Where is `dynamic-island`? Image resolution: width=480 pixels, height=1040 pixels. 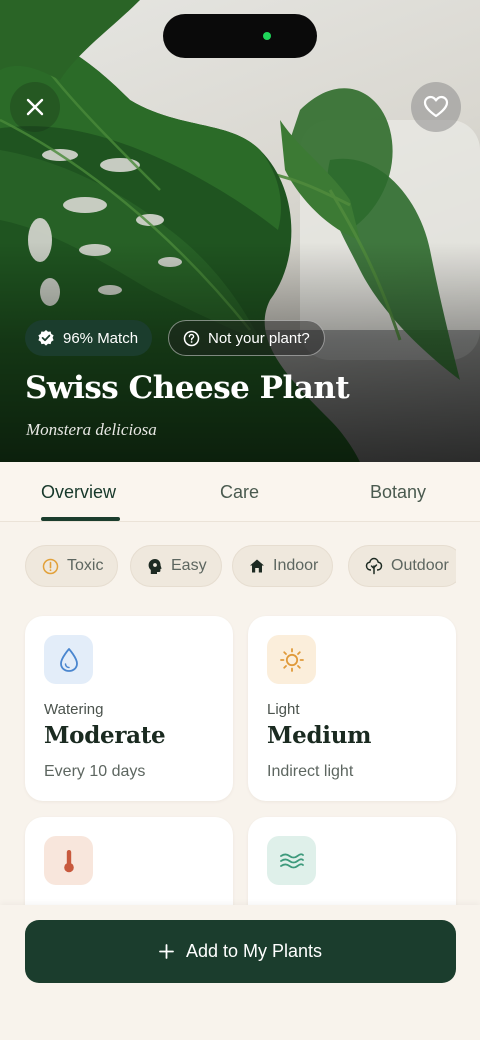 dynamic-island is located at coordinates (240, 36).